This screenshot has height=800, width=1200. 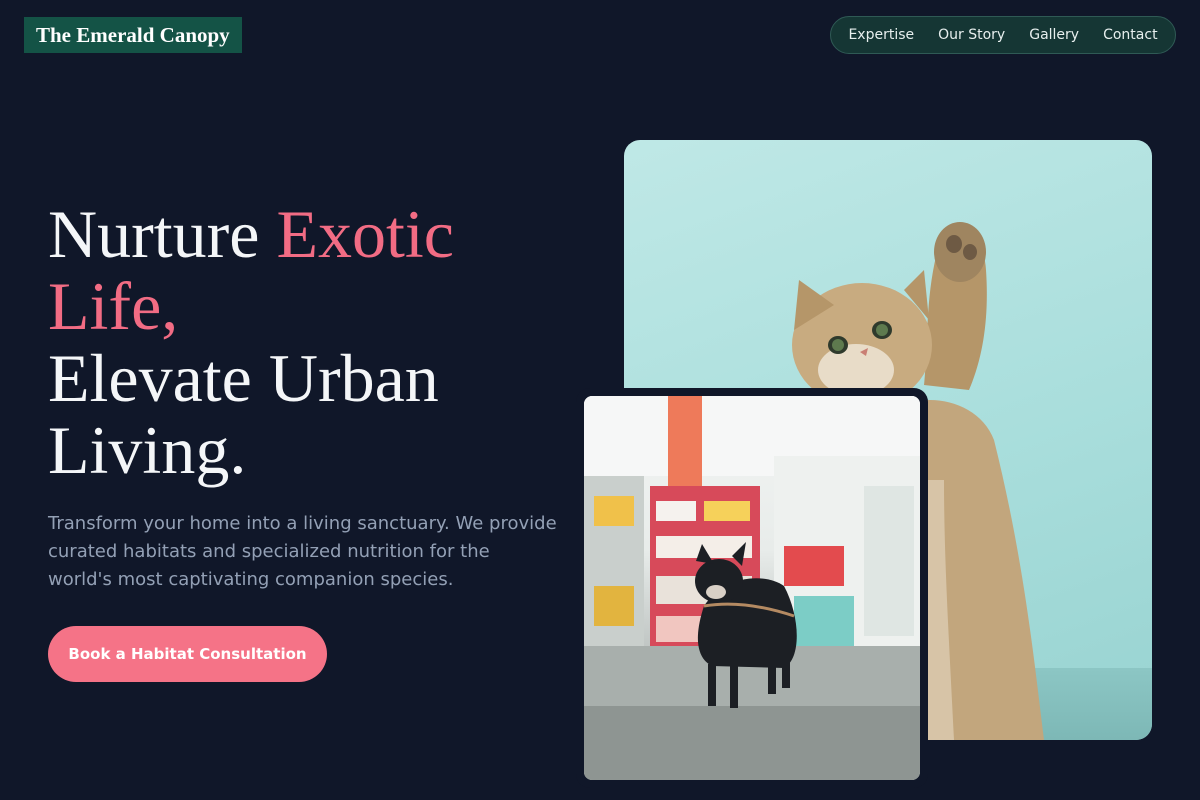 I want to click on main-nav: Expertise Our Story Gallery Contact, so click(x=1003, y=35).